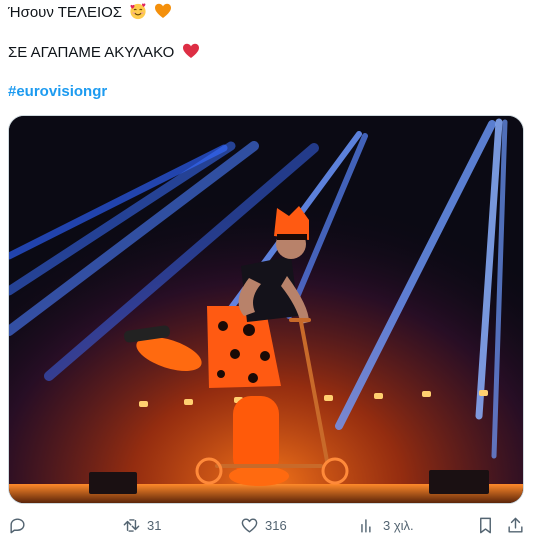  I want to click on bookmark-icon, so click(485, 525).